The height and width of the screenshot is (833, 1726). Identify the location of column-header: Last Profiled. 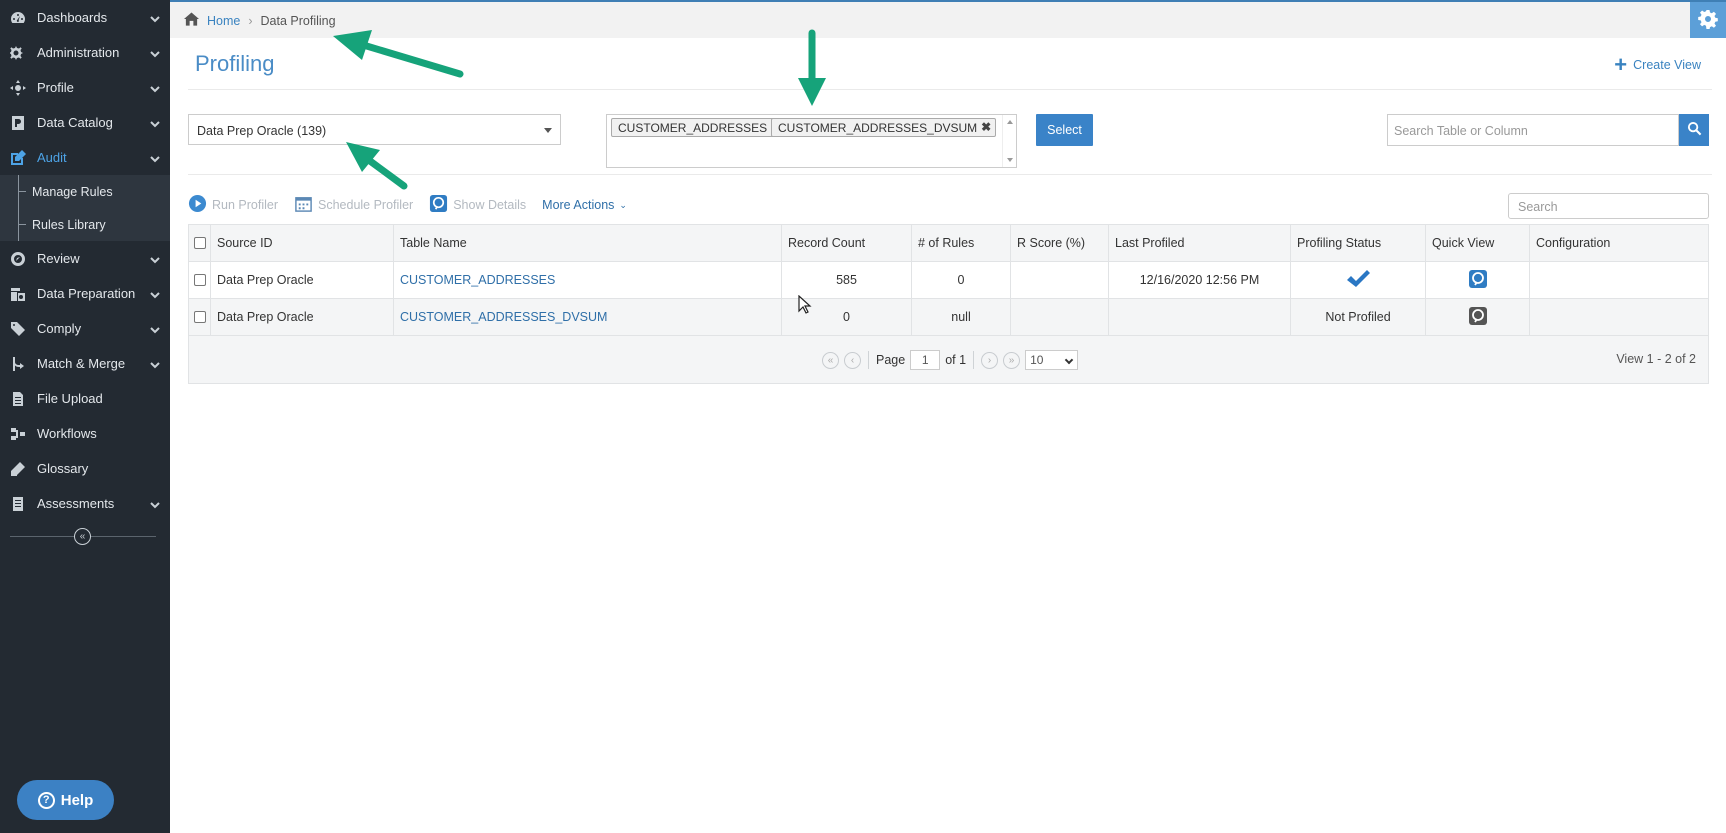
(1200, 243).